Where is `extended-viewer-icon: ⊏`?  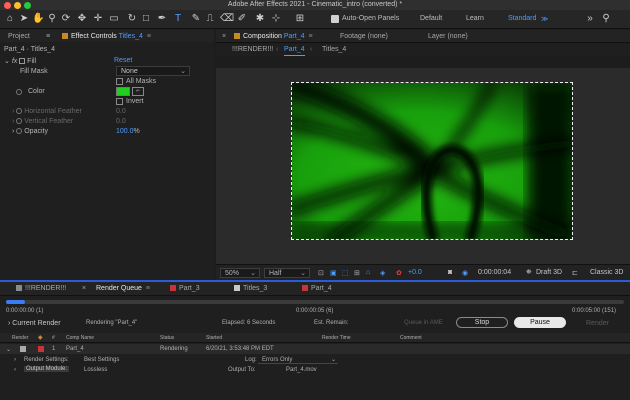
extended-viewer-icon: ⊏ is located at coordinates (575, 273).